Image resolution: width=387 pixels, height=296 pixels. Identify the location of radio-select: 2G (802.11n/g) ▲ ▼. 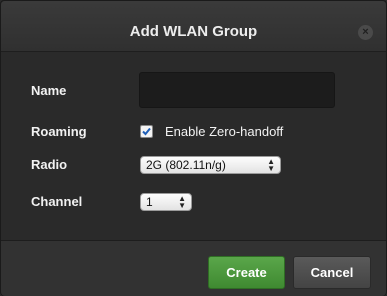
(210, 165).